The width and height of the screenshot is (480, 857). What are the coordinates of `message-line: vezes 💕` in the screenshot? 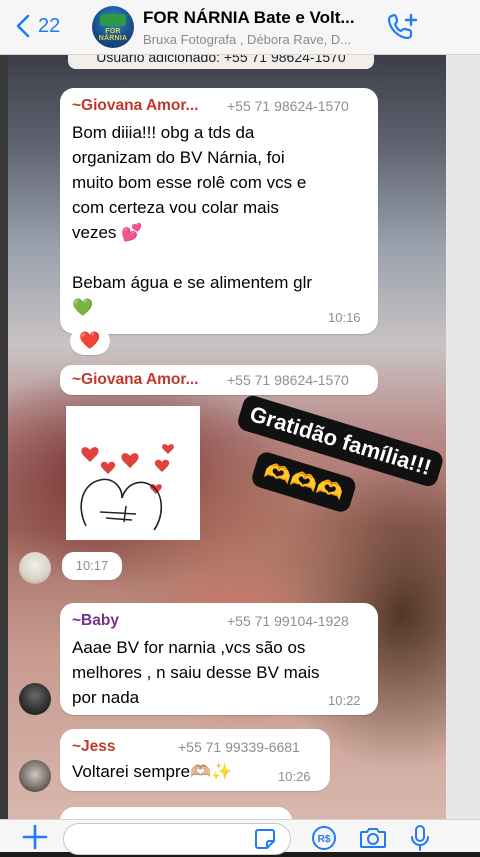 It's located at (107, 232).